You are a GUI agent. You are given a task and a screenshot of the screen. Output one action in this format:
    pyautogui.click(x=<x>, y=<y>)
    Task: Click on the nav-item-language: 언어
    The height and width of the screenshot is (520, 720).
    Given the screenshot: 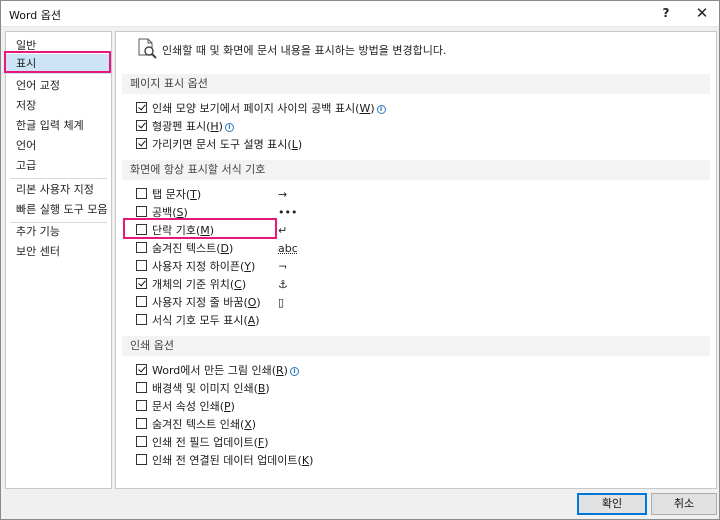 What is the action you would take?
    pyautogui.click(x=58, y=146)
    